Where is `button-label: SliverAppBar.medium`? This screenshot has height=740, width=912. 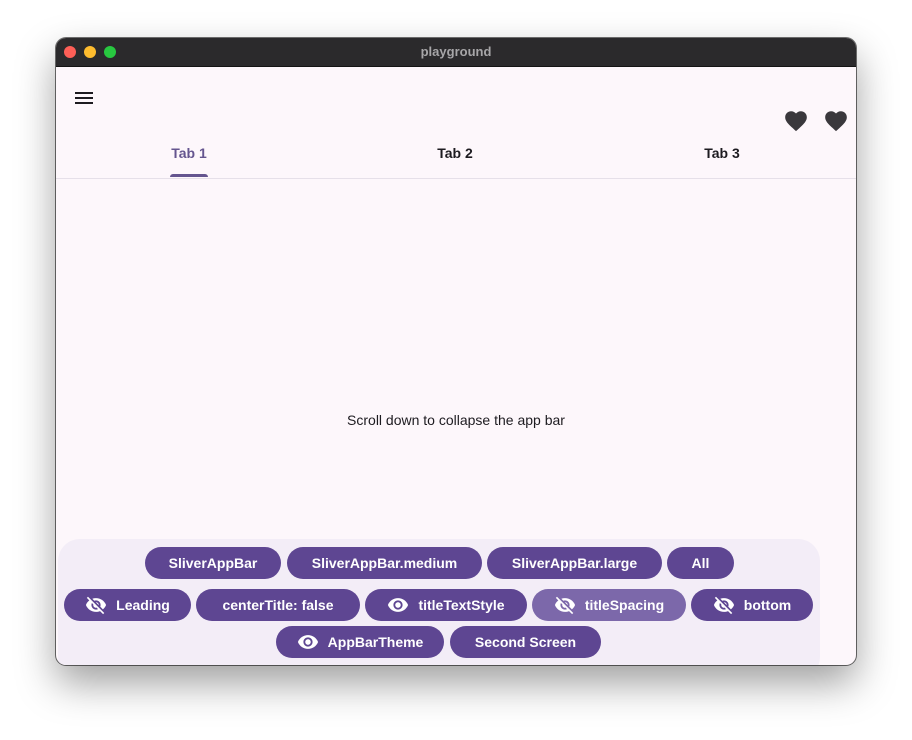
button-label: SliverAppBar.medium is located at coordinates (384, 563).